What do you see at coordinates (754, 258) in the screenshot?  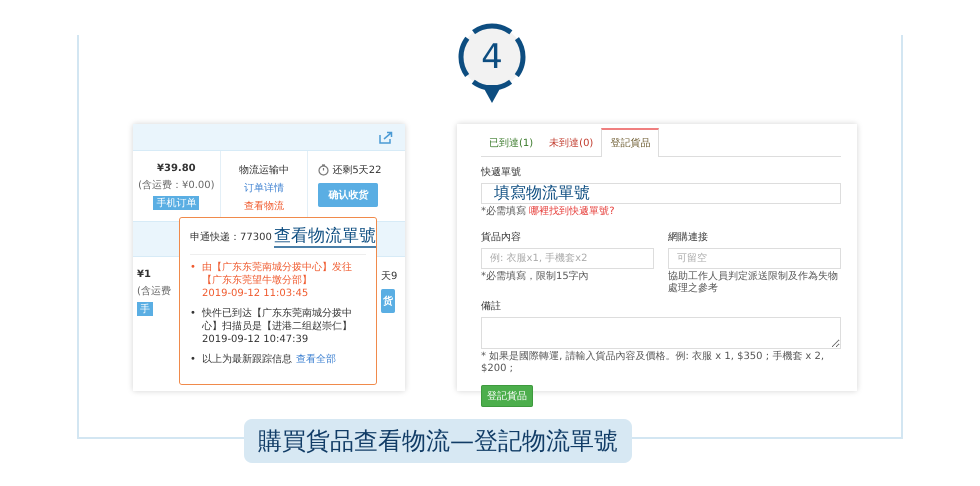 I see `link-field: 可留空` at bounding box center [754, 258].